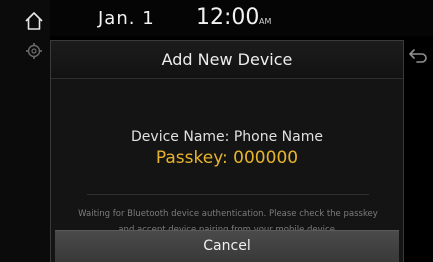  Describe the element at coordinates (228, 17) in the screenshot. I see `time-display: 12:00` at that location.